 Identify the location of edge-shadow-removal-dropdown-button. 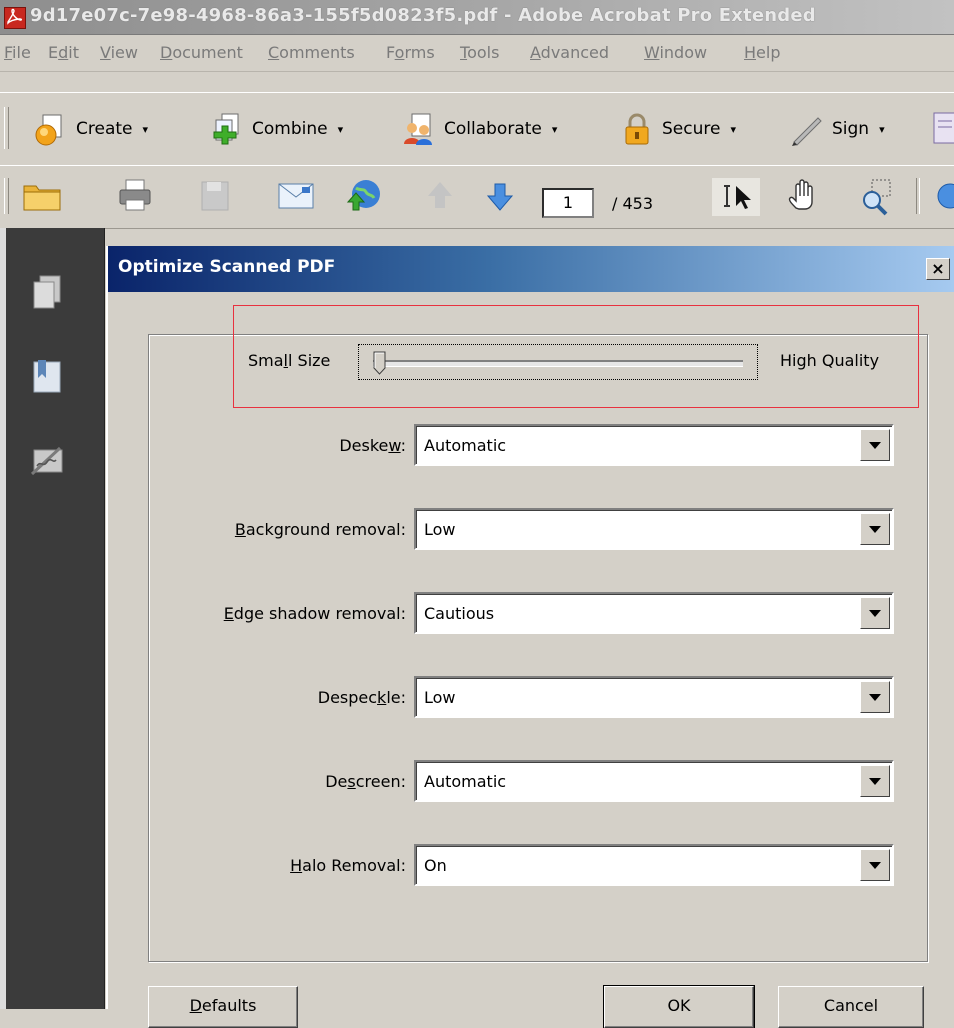
(875, 613).